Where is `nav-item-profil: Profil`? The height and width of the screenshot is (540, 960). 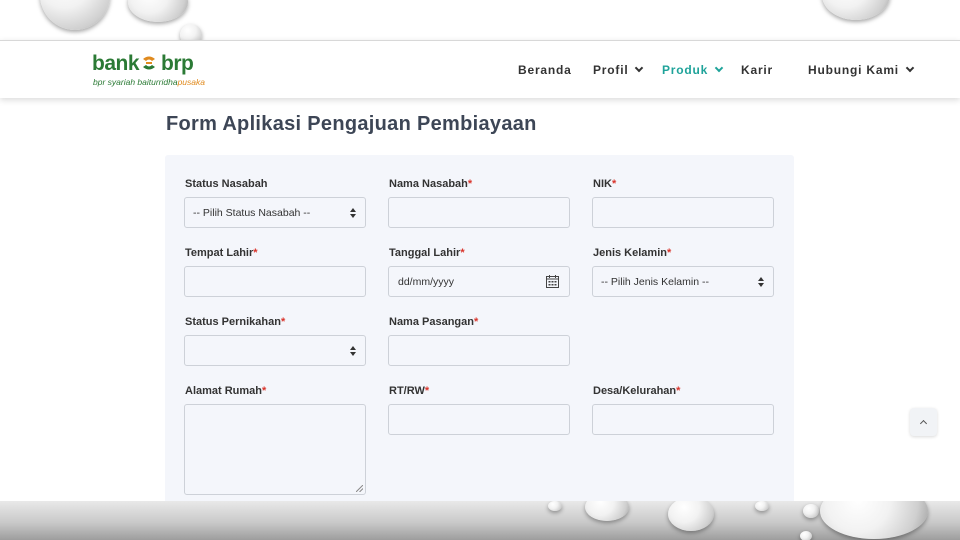 nav-item-profil: Profil is located at coordinates (618, 70).